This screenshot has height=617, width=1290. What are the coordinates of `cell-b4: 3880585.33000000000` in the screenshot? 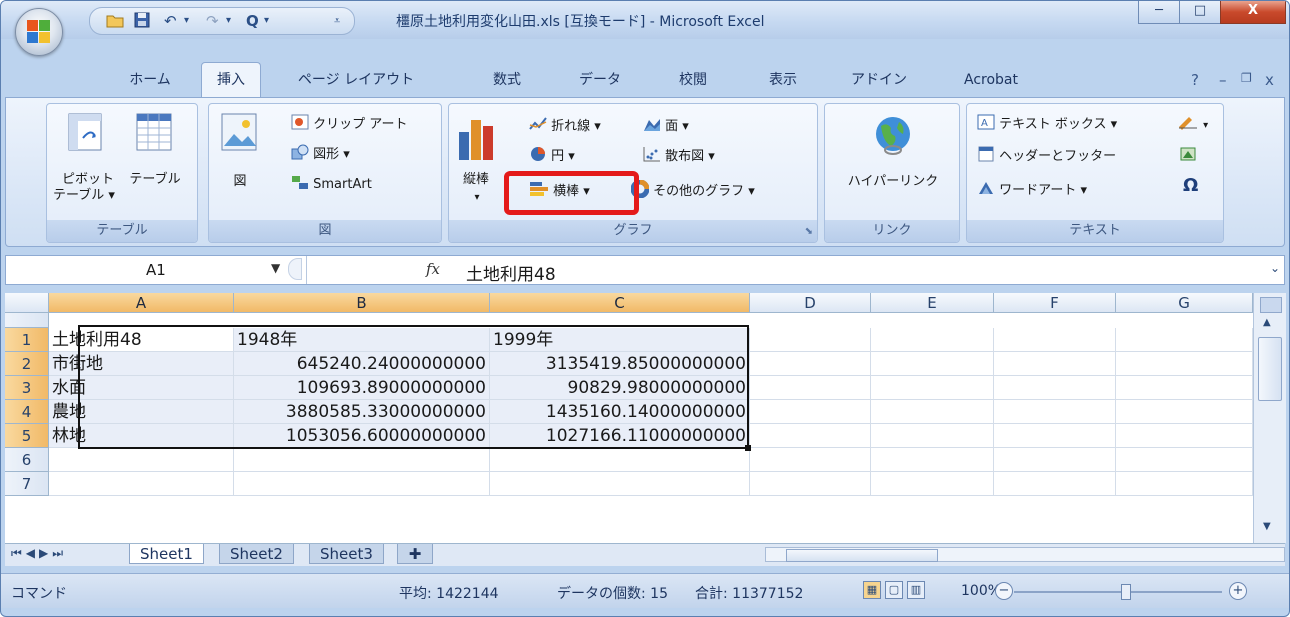 It's located at (362, 412).